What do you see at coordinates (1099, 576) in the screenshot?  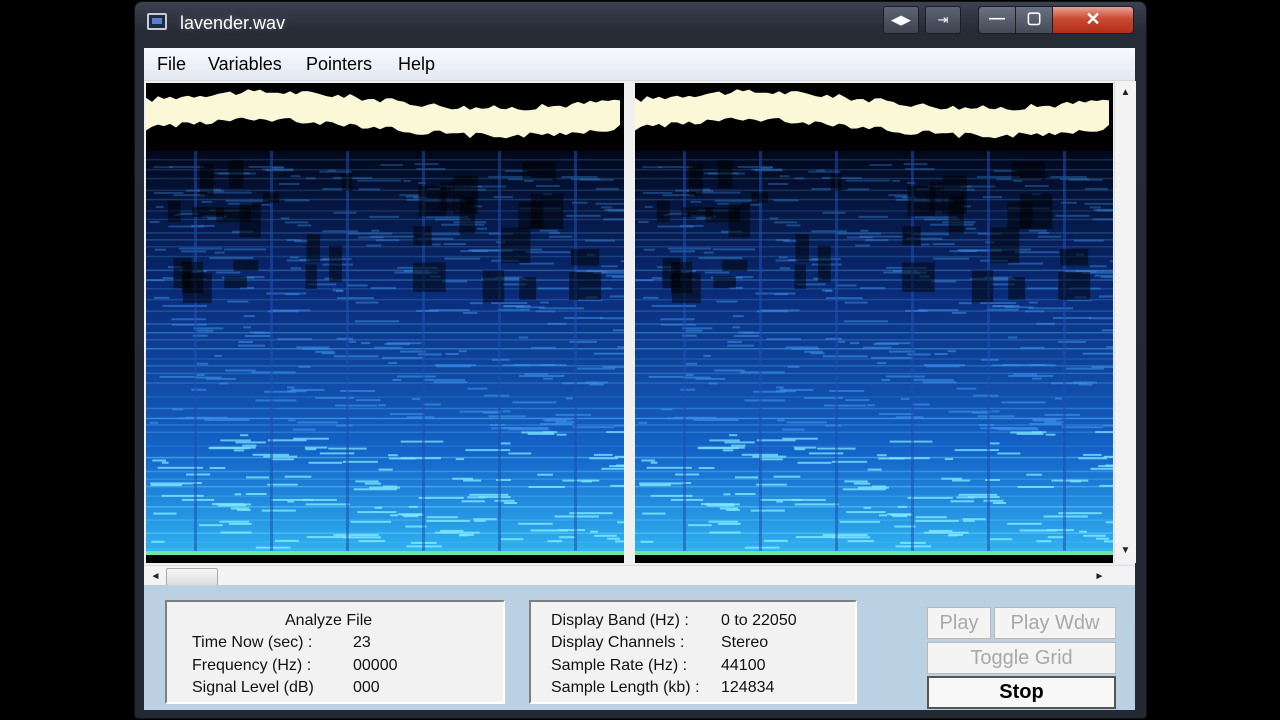 I see `scroll-right-icon: ►` at bounding box center [1099, 576].